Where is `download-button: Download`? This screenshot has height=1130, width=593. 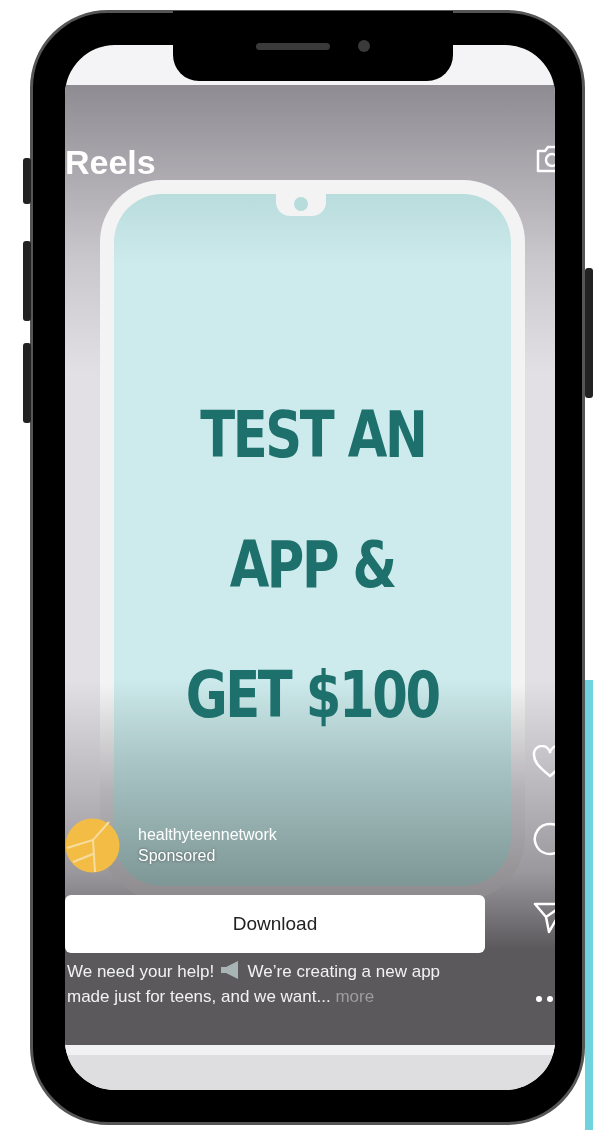
download-button: Download is located at coordinates (275, 924).